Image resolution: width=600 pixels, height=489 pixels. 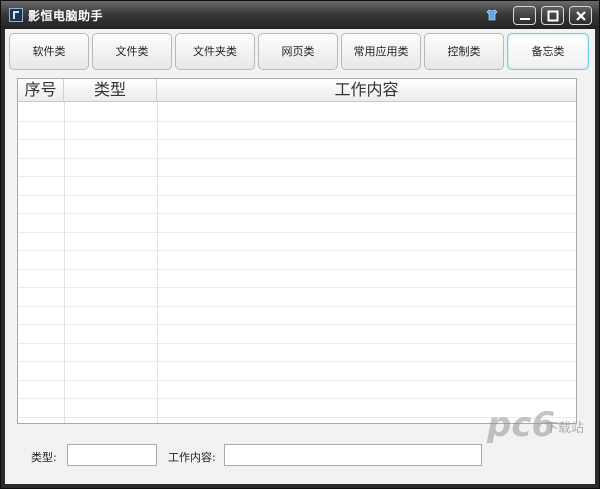 I want to click on close-button, so click(x=580, y=15).